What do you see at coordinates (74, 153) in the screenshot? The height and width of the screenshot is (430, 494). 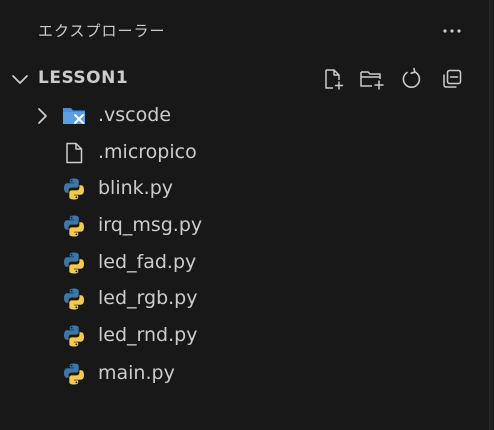 I see `file-icon` at bounding box center [74, 153].